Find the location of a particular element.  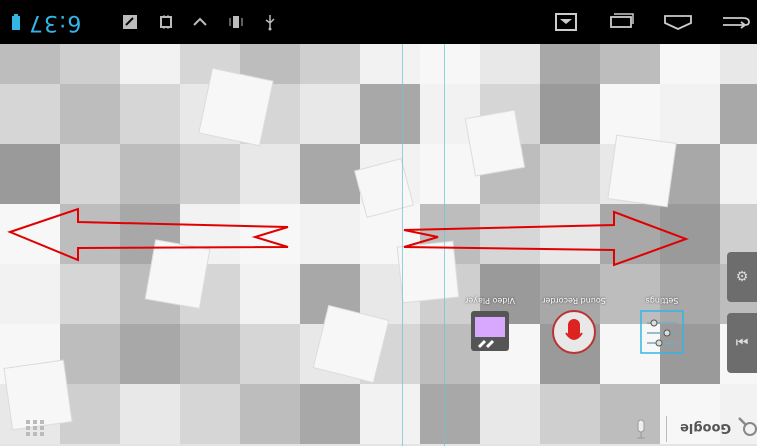

app-drawer-icon is located at coordinates (36, 428).